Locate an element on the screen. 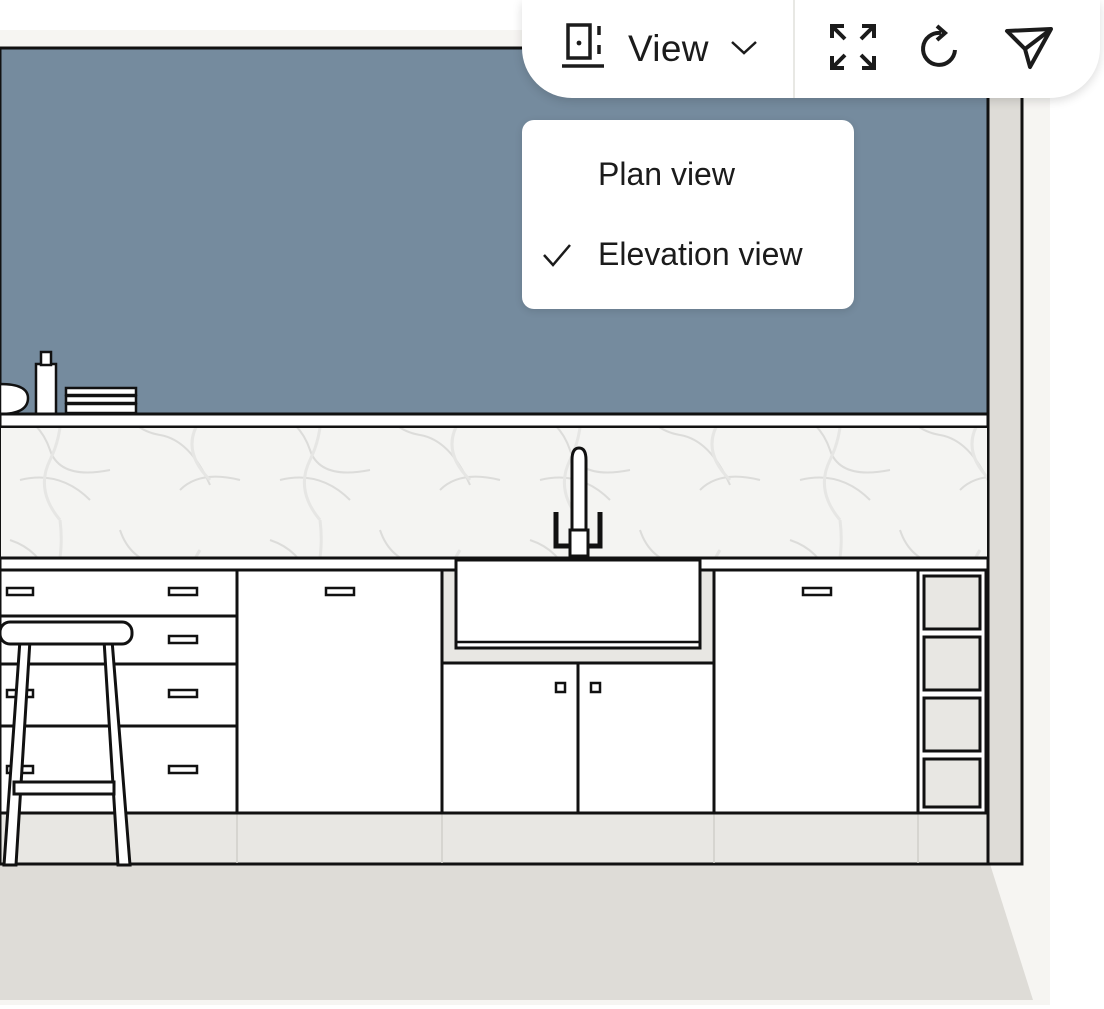  checkmark-icon is located at coordinates (557, 257).